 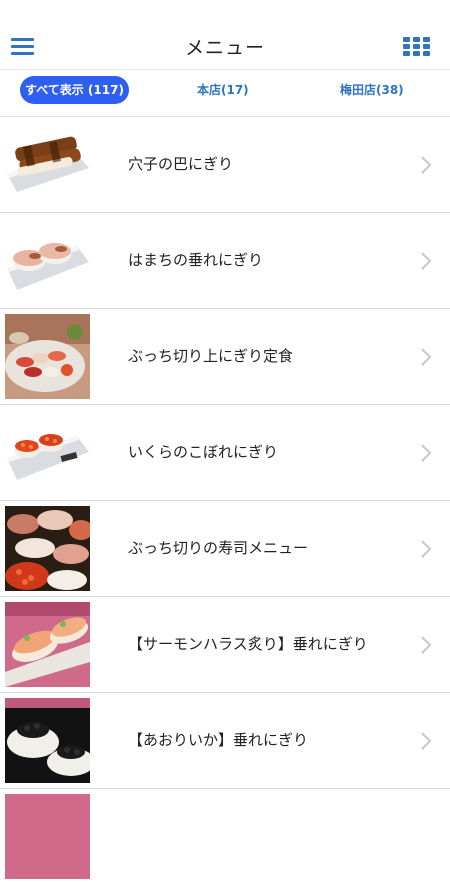 I want to click on list-item: いくらのこぼれにぎり, so click(x=225, y=453).